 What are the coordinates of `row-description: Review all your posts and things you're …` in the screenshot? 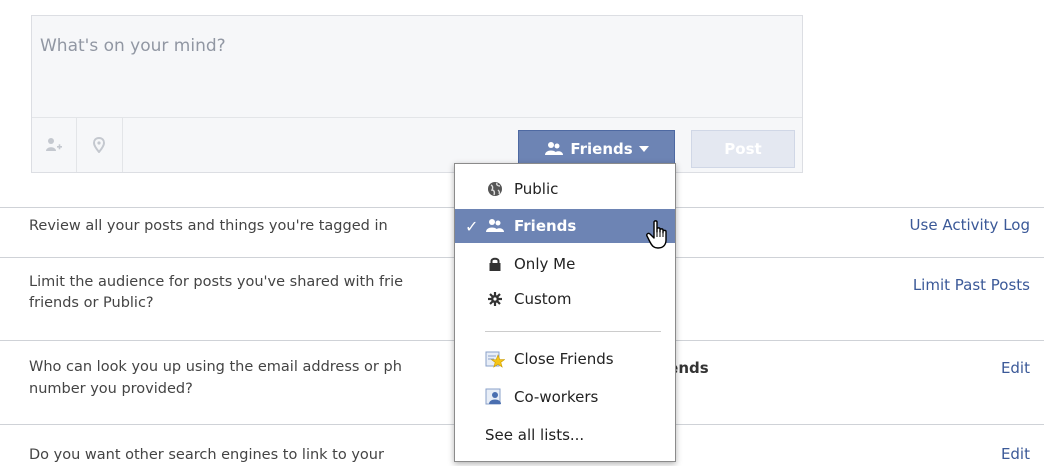 It's located at (208, 226).